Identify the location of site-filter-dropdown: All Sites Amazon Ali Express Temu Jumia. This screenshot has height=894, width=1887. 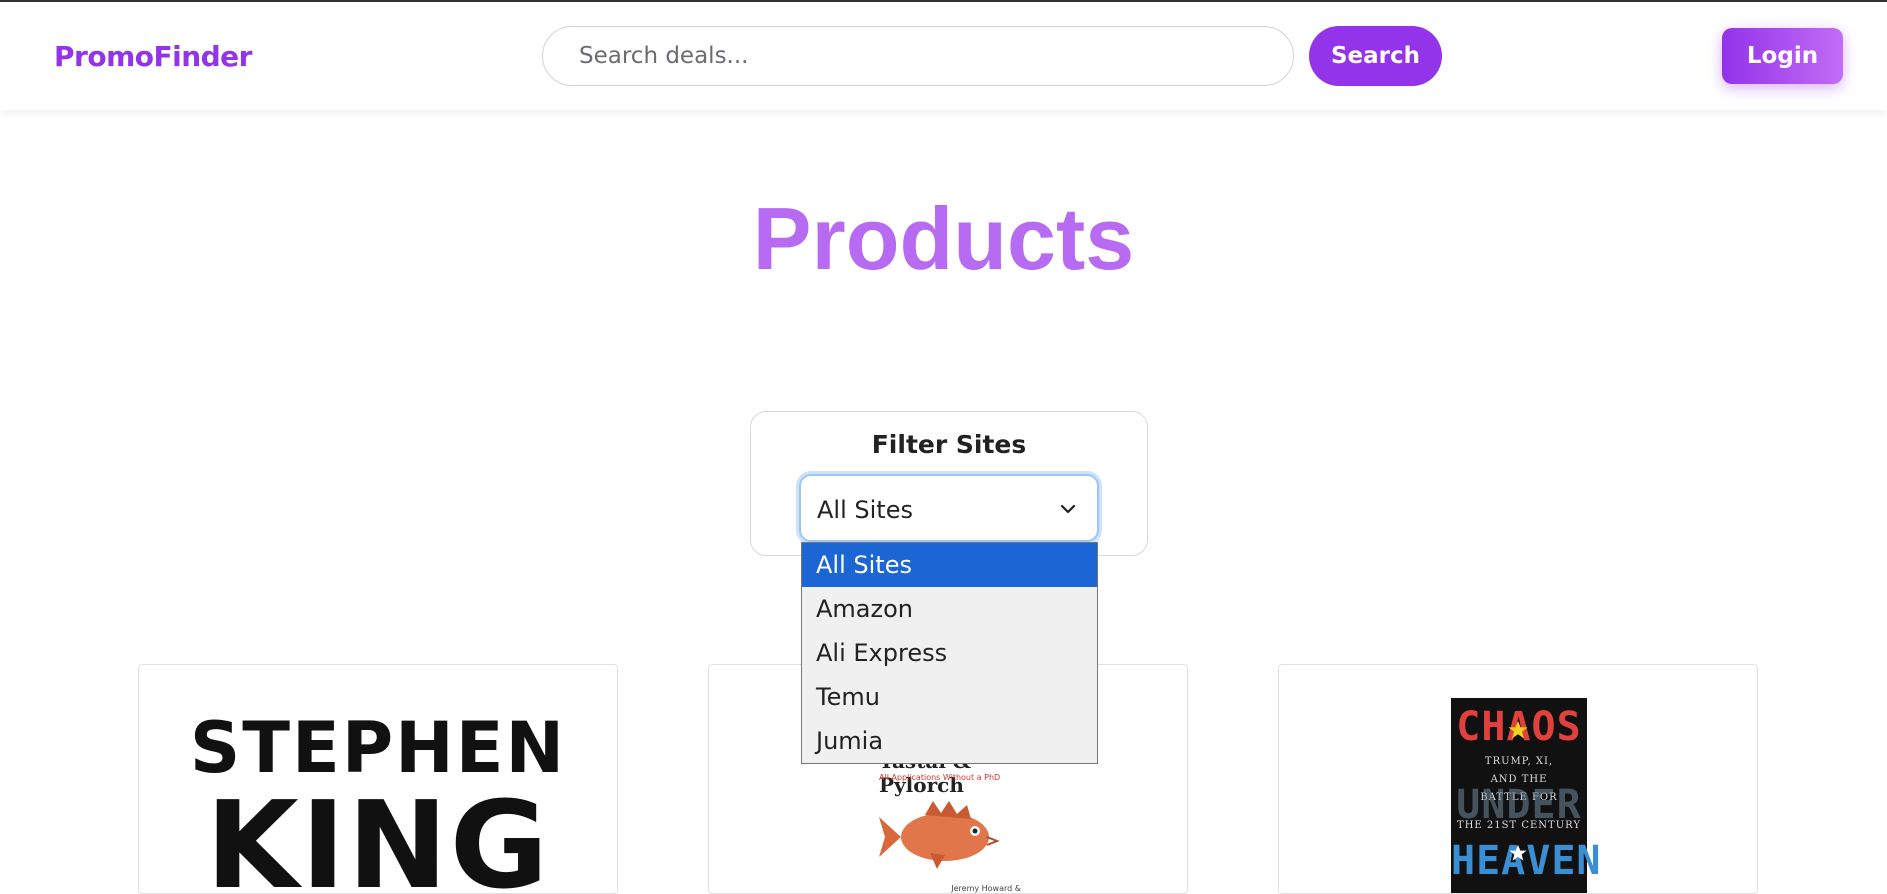
(949, 653).